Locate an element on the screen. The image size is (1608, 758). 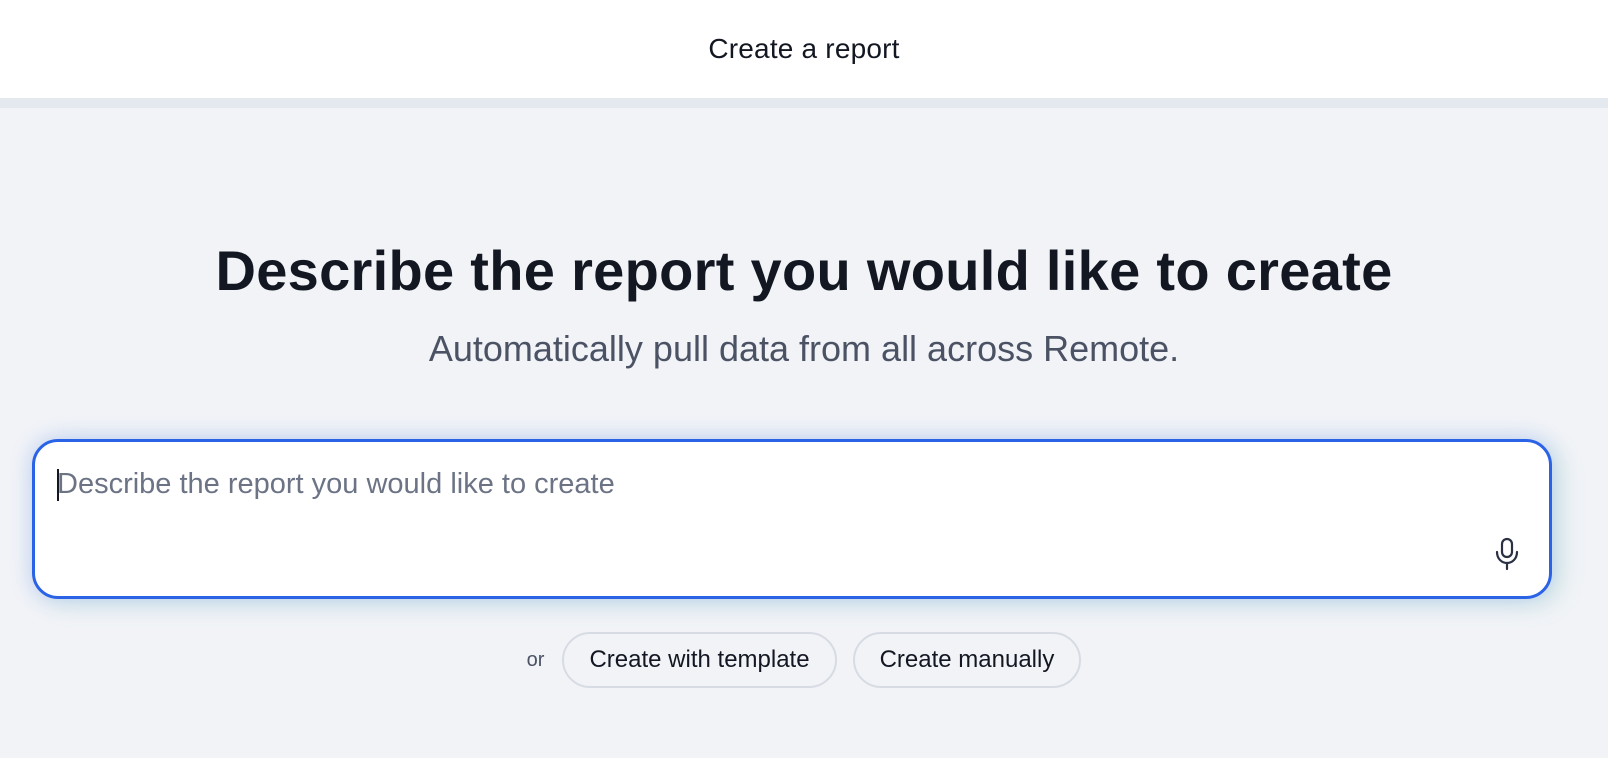
page-title: Create a report is located at coordinates (804, 48).